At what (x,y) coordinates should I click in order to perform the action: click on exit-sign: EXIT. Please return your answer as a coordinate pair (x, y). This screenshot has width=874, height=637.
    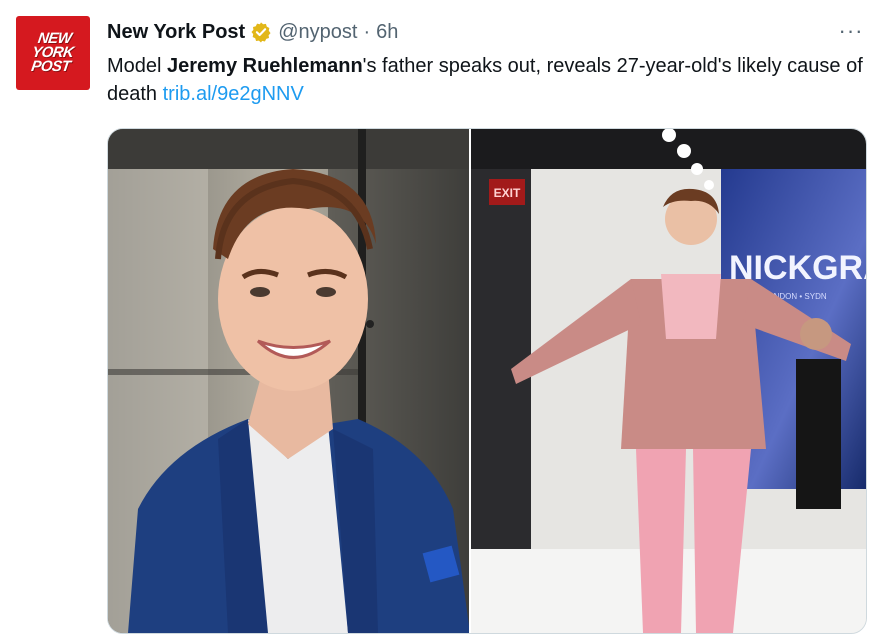
    Looking at the image, I should click on (507, 193).